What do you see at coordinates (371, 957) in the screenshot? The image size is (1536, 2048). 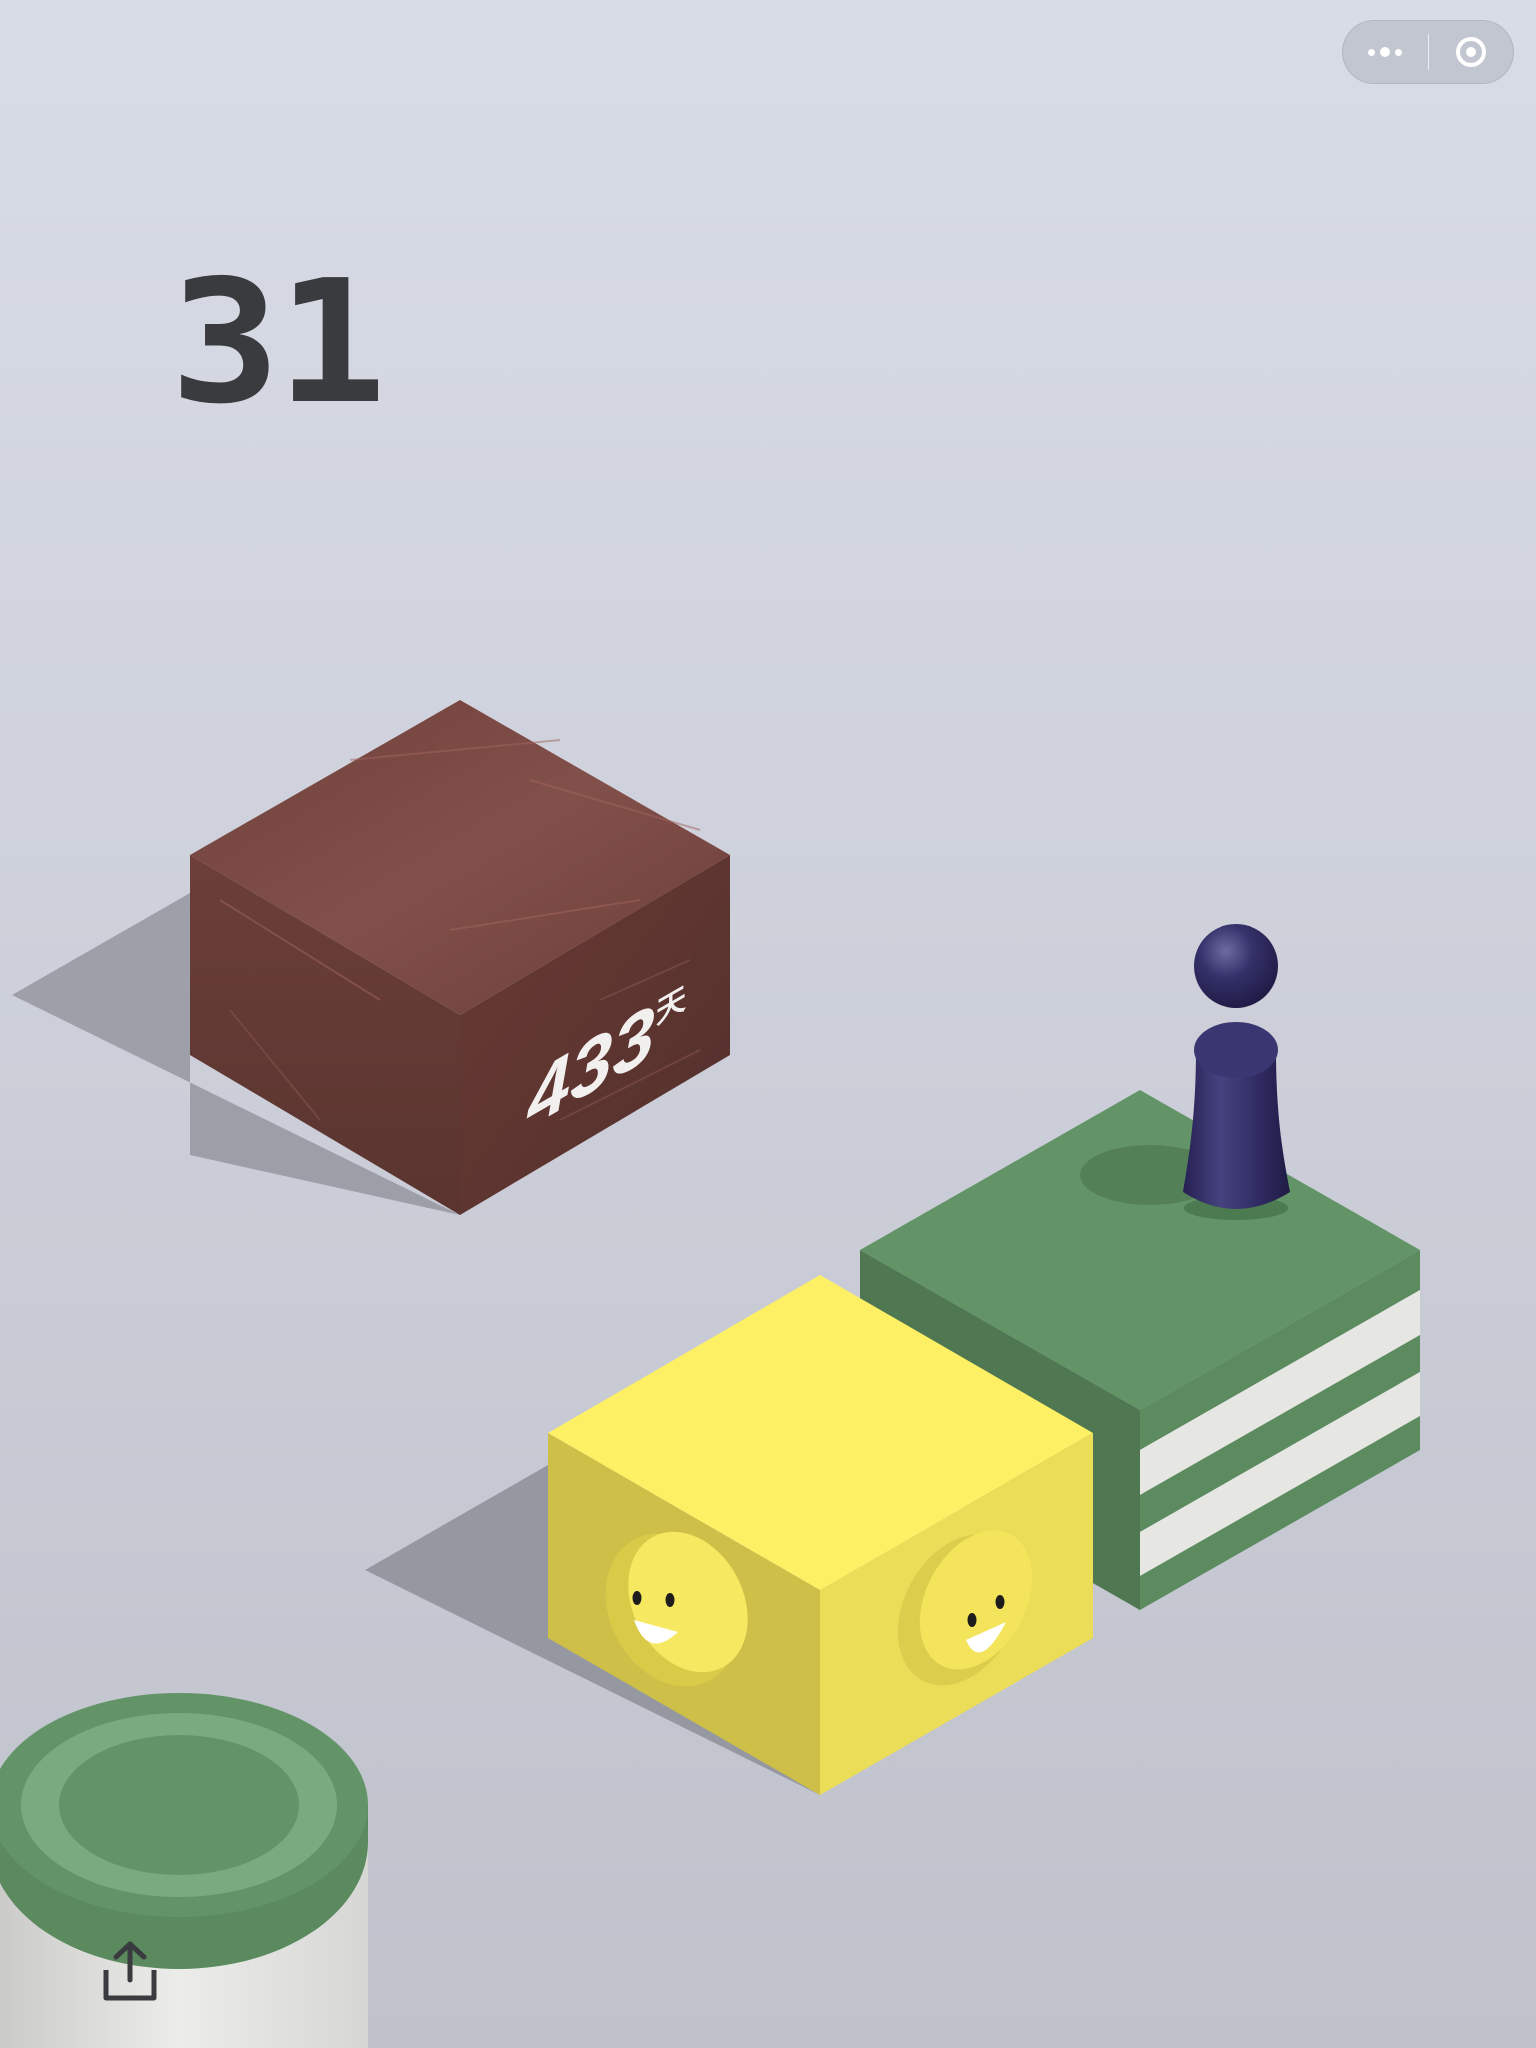 I see `brown-marble-block: 433 天` at bounding box center [371, 957].